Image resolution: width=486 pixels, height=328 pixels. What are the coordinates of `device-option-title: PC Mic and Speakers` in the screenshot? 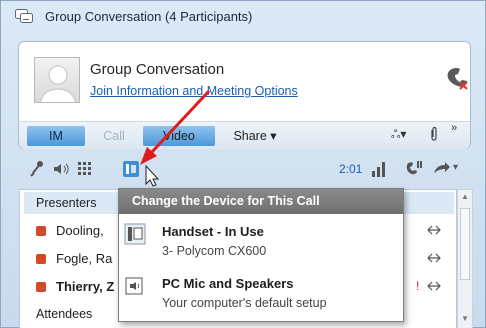 It's located at (228, 283).